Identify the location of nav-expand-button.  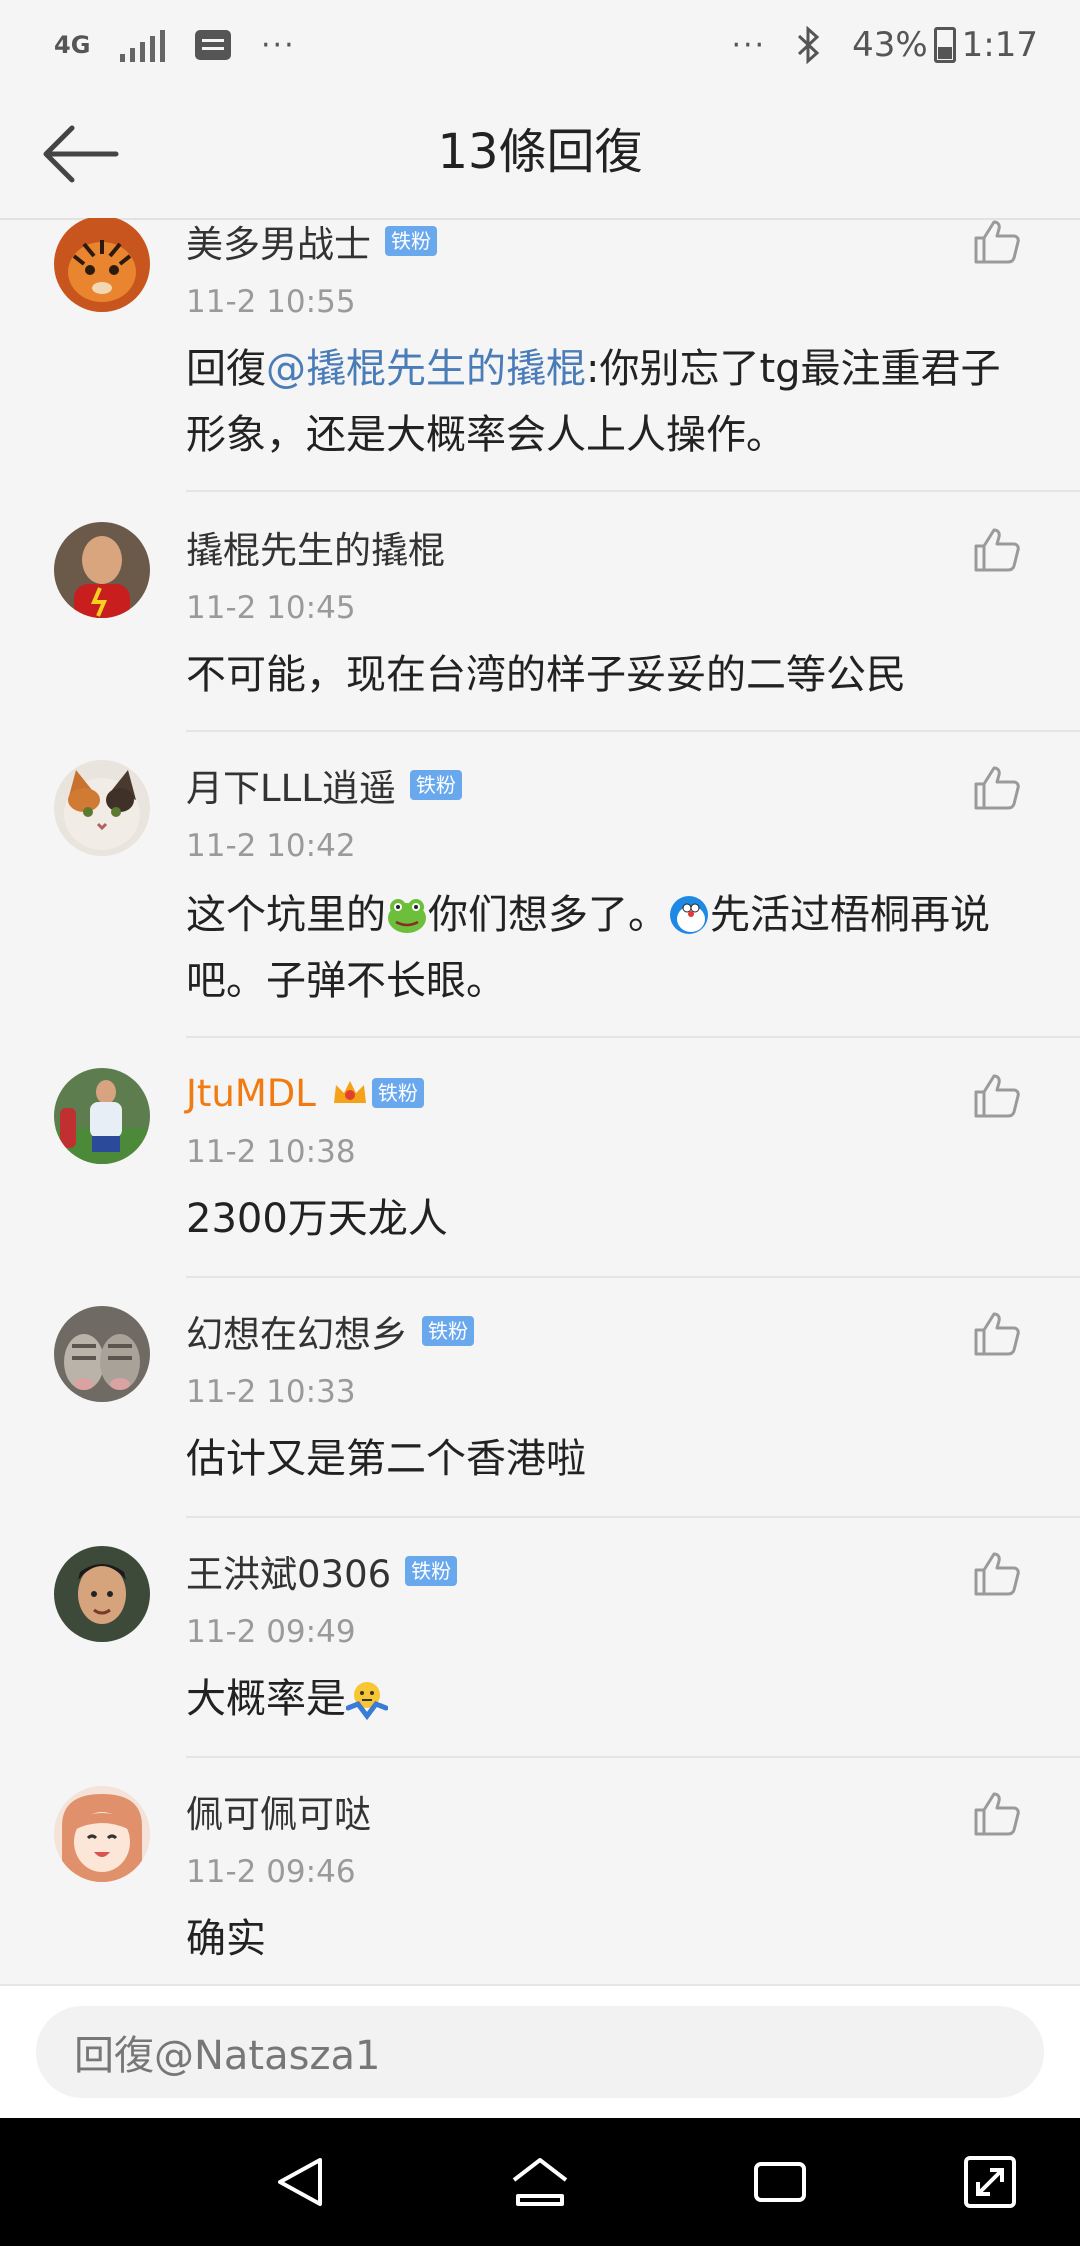
(990, 2182).